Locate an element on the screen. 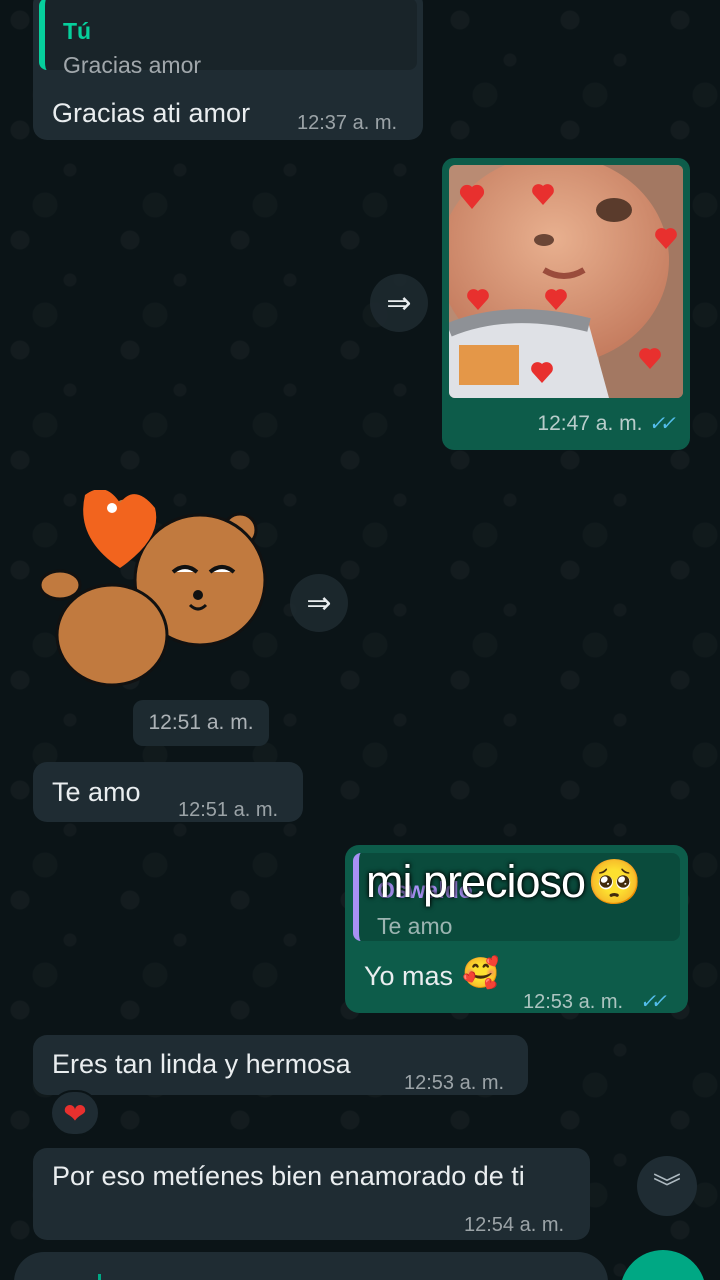 The width and height of the screenshot is (720, 1280). message-te-amo: Te amo 12:51 a. m. is located at coordinates (168, 792).